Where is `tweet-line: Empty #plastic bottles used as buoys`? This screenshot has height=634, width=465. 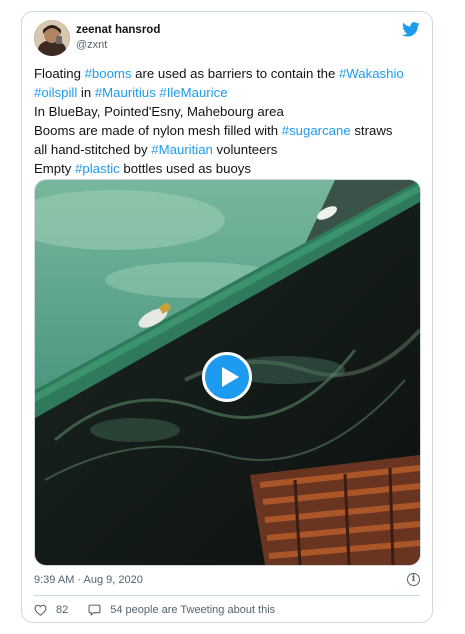
tweet-line: Empty #plastic bottles used as buoys is located at coordinates (230, 168).